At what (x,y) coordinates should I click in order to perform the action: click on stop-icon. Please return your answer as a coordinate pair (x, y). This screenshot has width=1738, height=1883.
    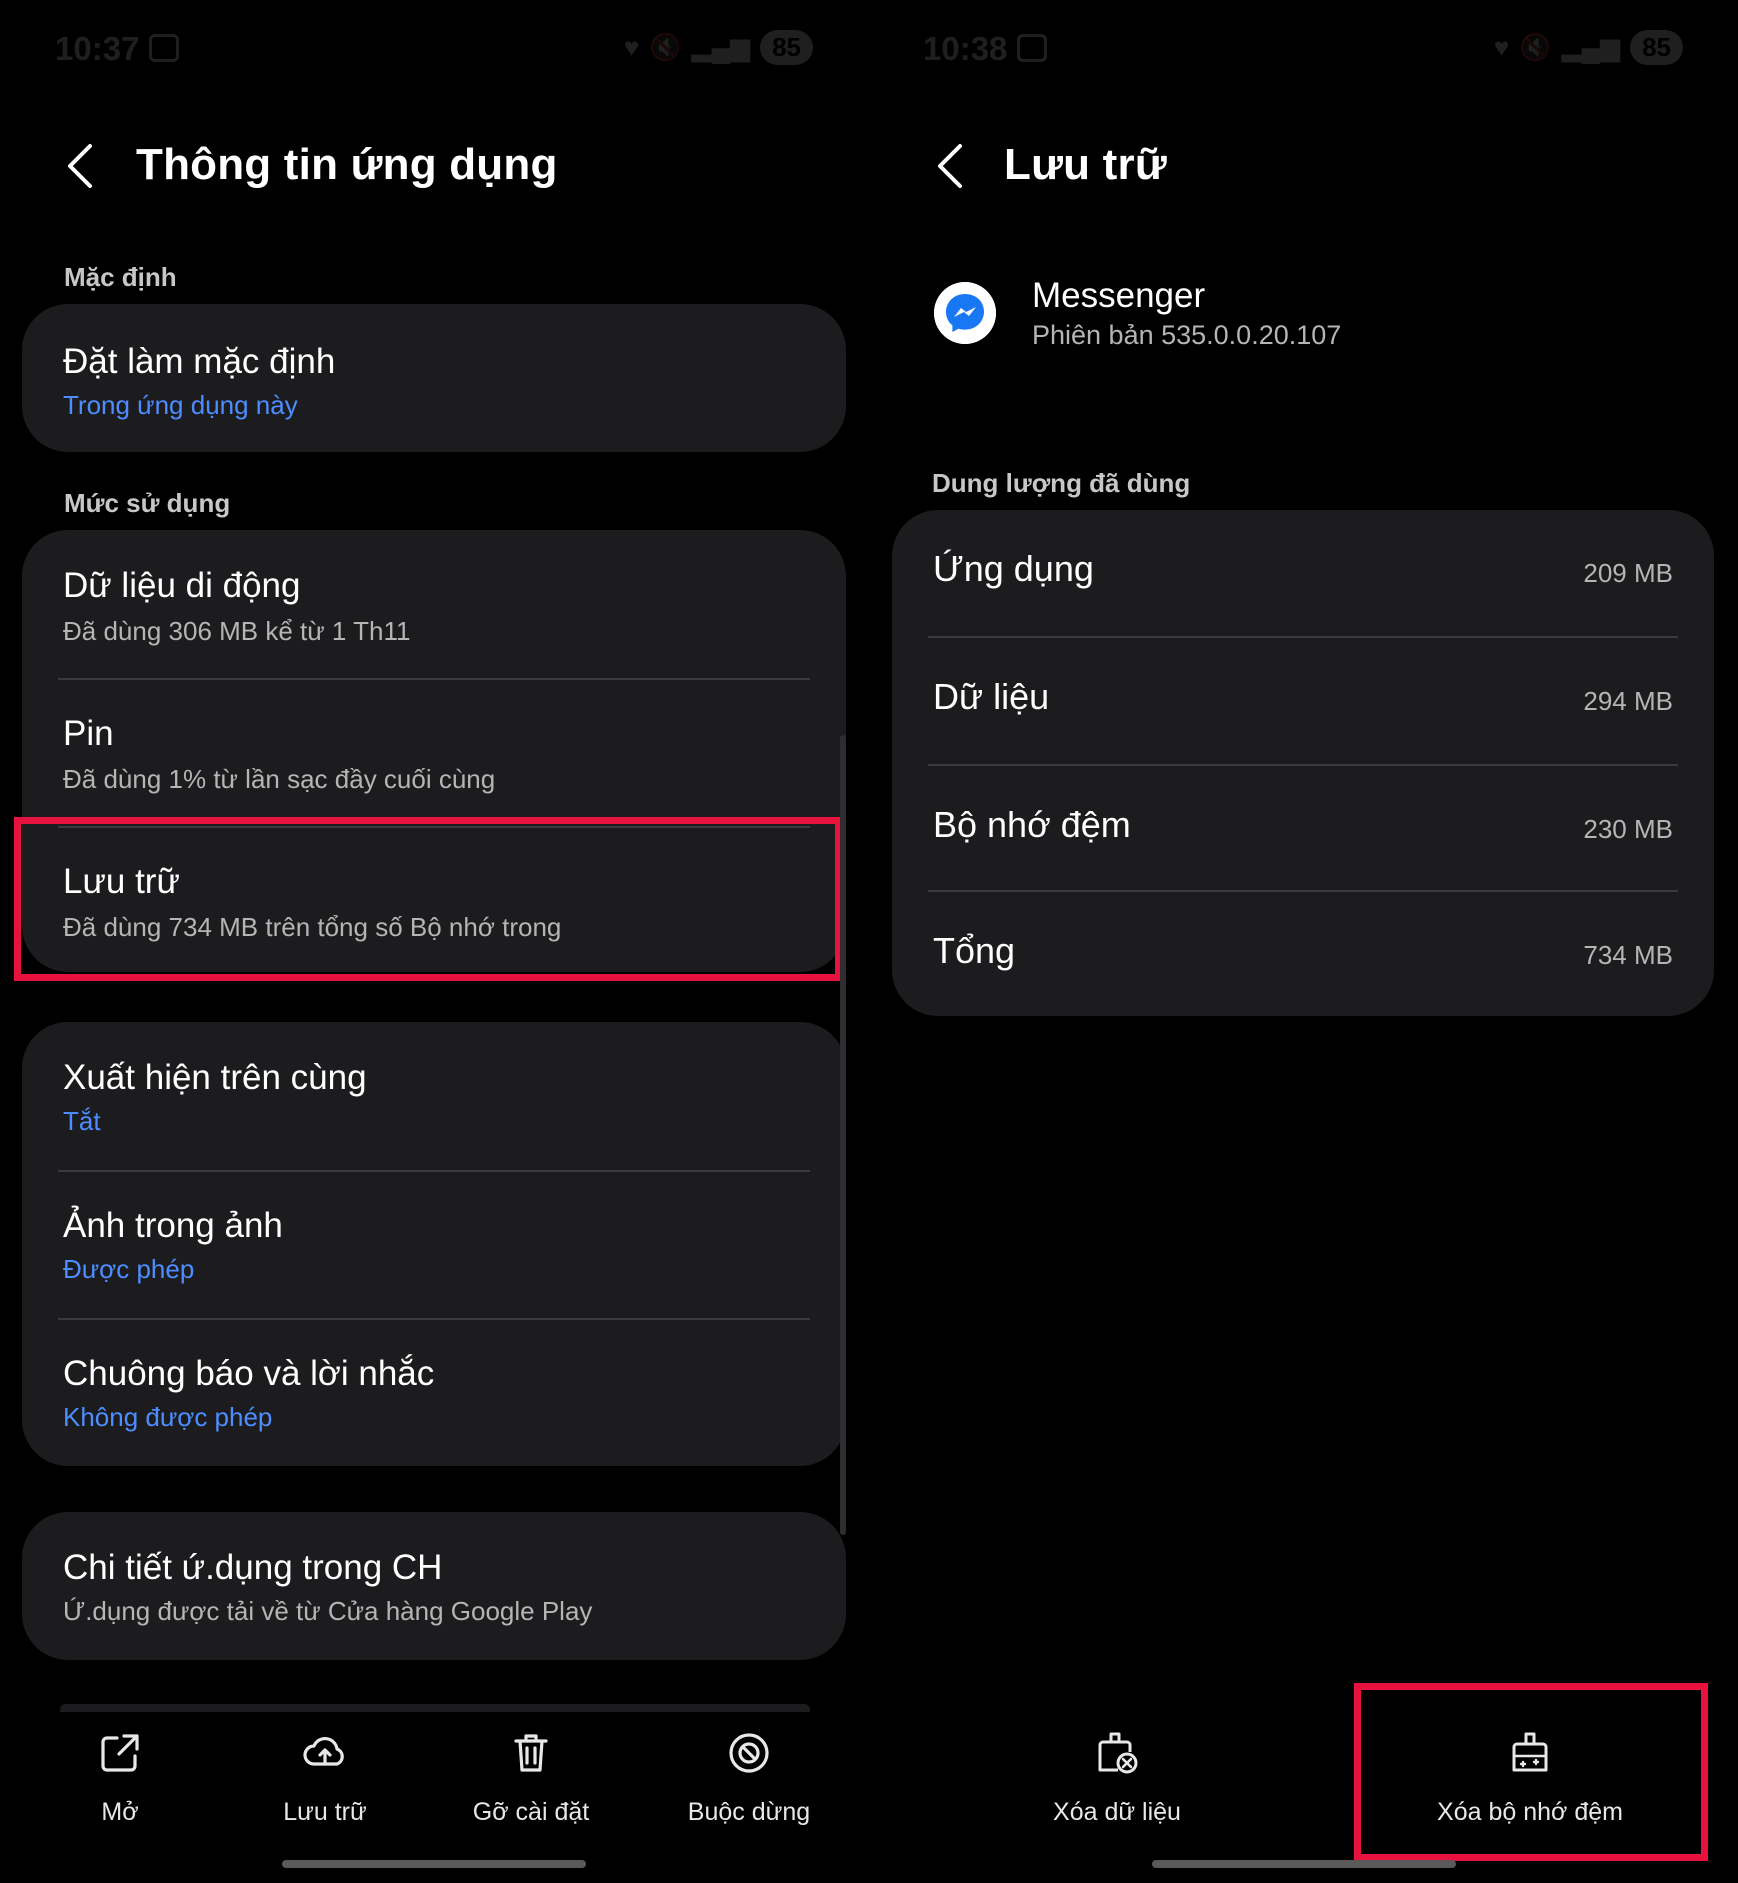
    Looking at the image, I should click on (749, 1753).